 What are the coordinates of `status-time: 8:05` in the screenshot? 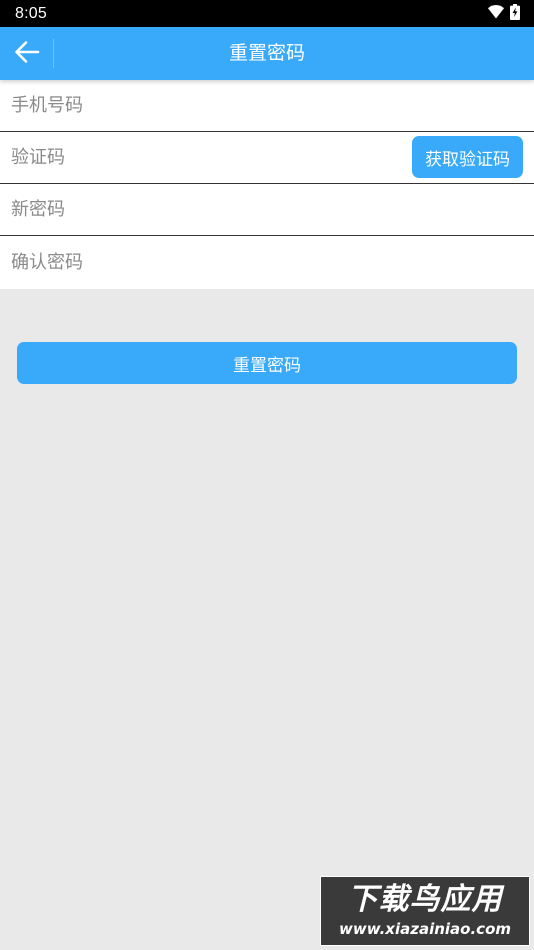 It's located at (31, 13).